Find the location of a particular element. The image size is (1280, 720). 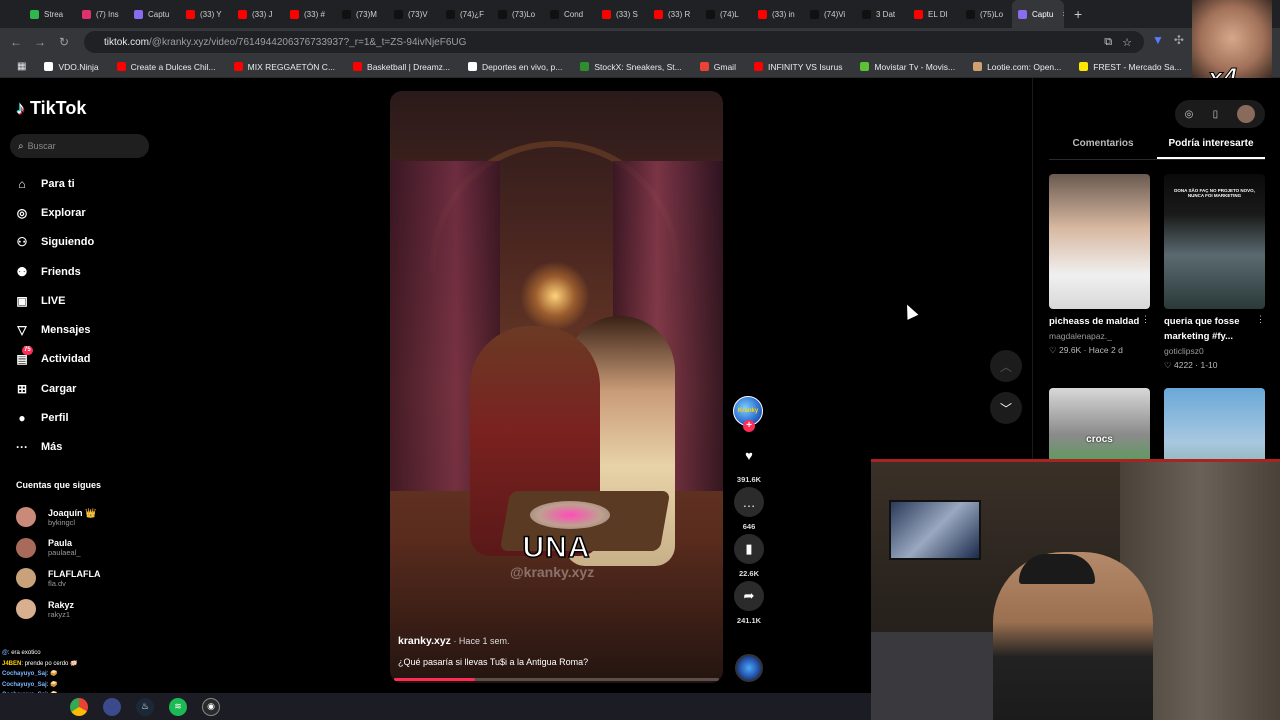

forward-icon: → is located at coordinates (40, 42).